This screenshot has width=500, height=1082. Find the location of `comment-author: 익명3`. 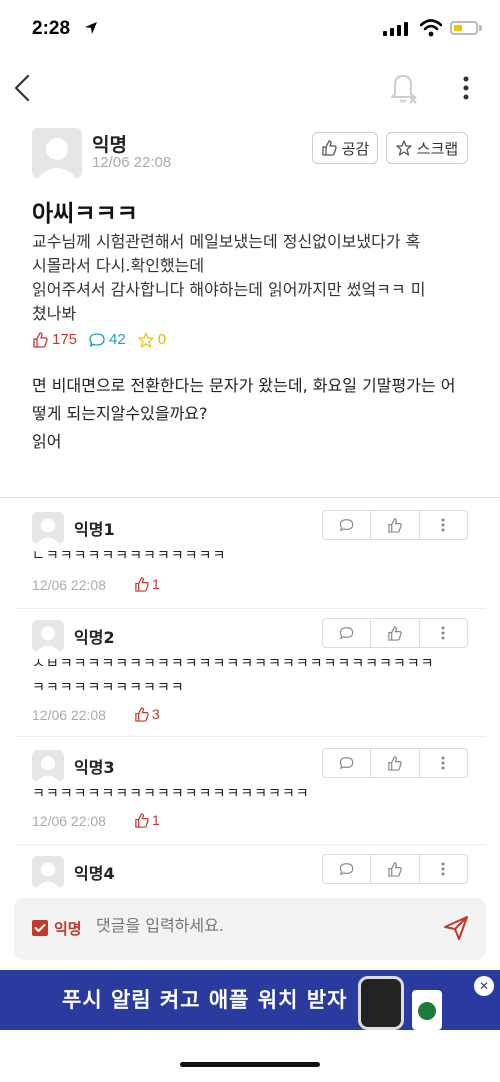

comment-author: 익명3 is located at coordinates (94, 767).